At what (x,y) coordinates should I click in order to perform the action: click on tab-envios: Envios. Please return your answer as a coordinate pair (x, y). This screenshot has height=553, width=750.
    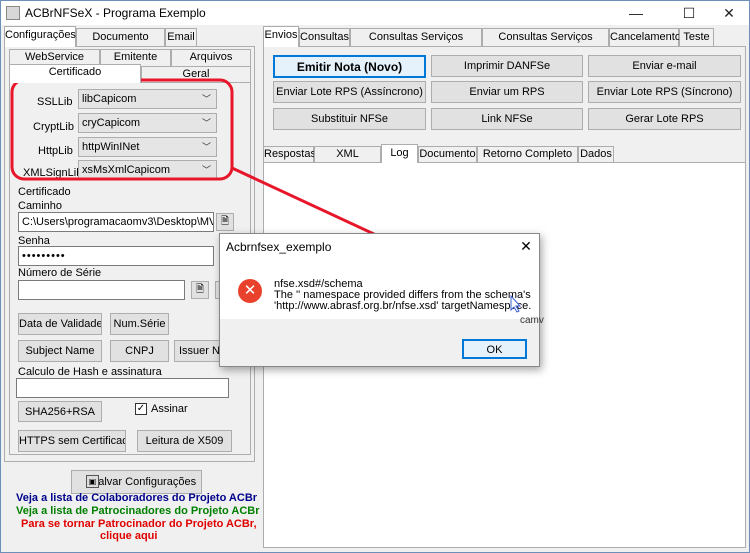
    Looking at the image, I should click on (281, 36).